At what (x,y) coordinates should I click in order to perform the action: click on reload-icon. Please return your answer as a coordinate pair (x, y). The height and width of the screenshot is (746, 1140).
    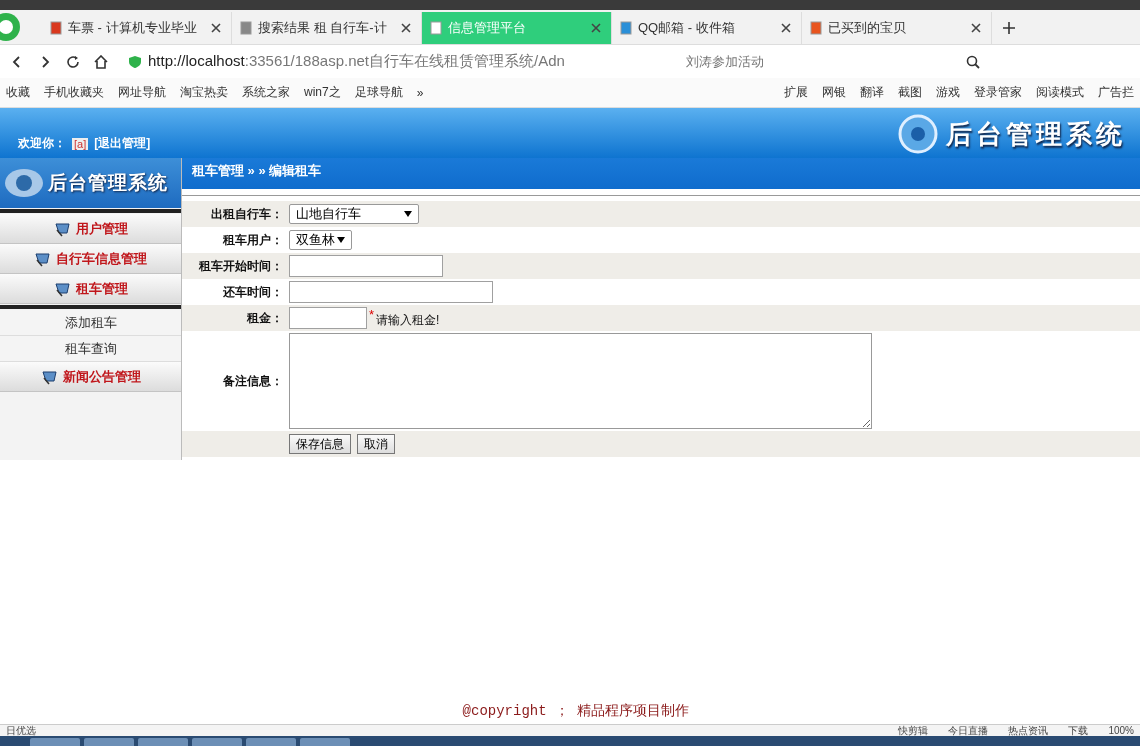
    Looking at the image, I should click on (73, 61).